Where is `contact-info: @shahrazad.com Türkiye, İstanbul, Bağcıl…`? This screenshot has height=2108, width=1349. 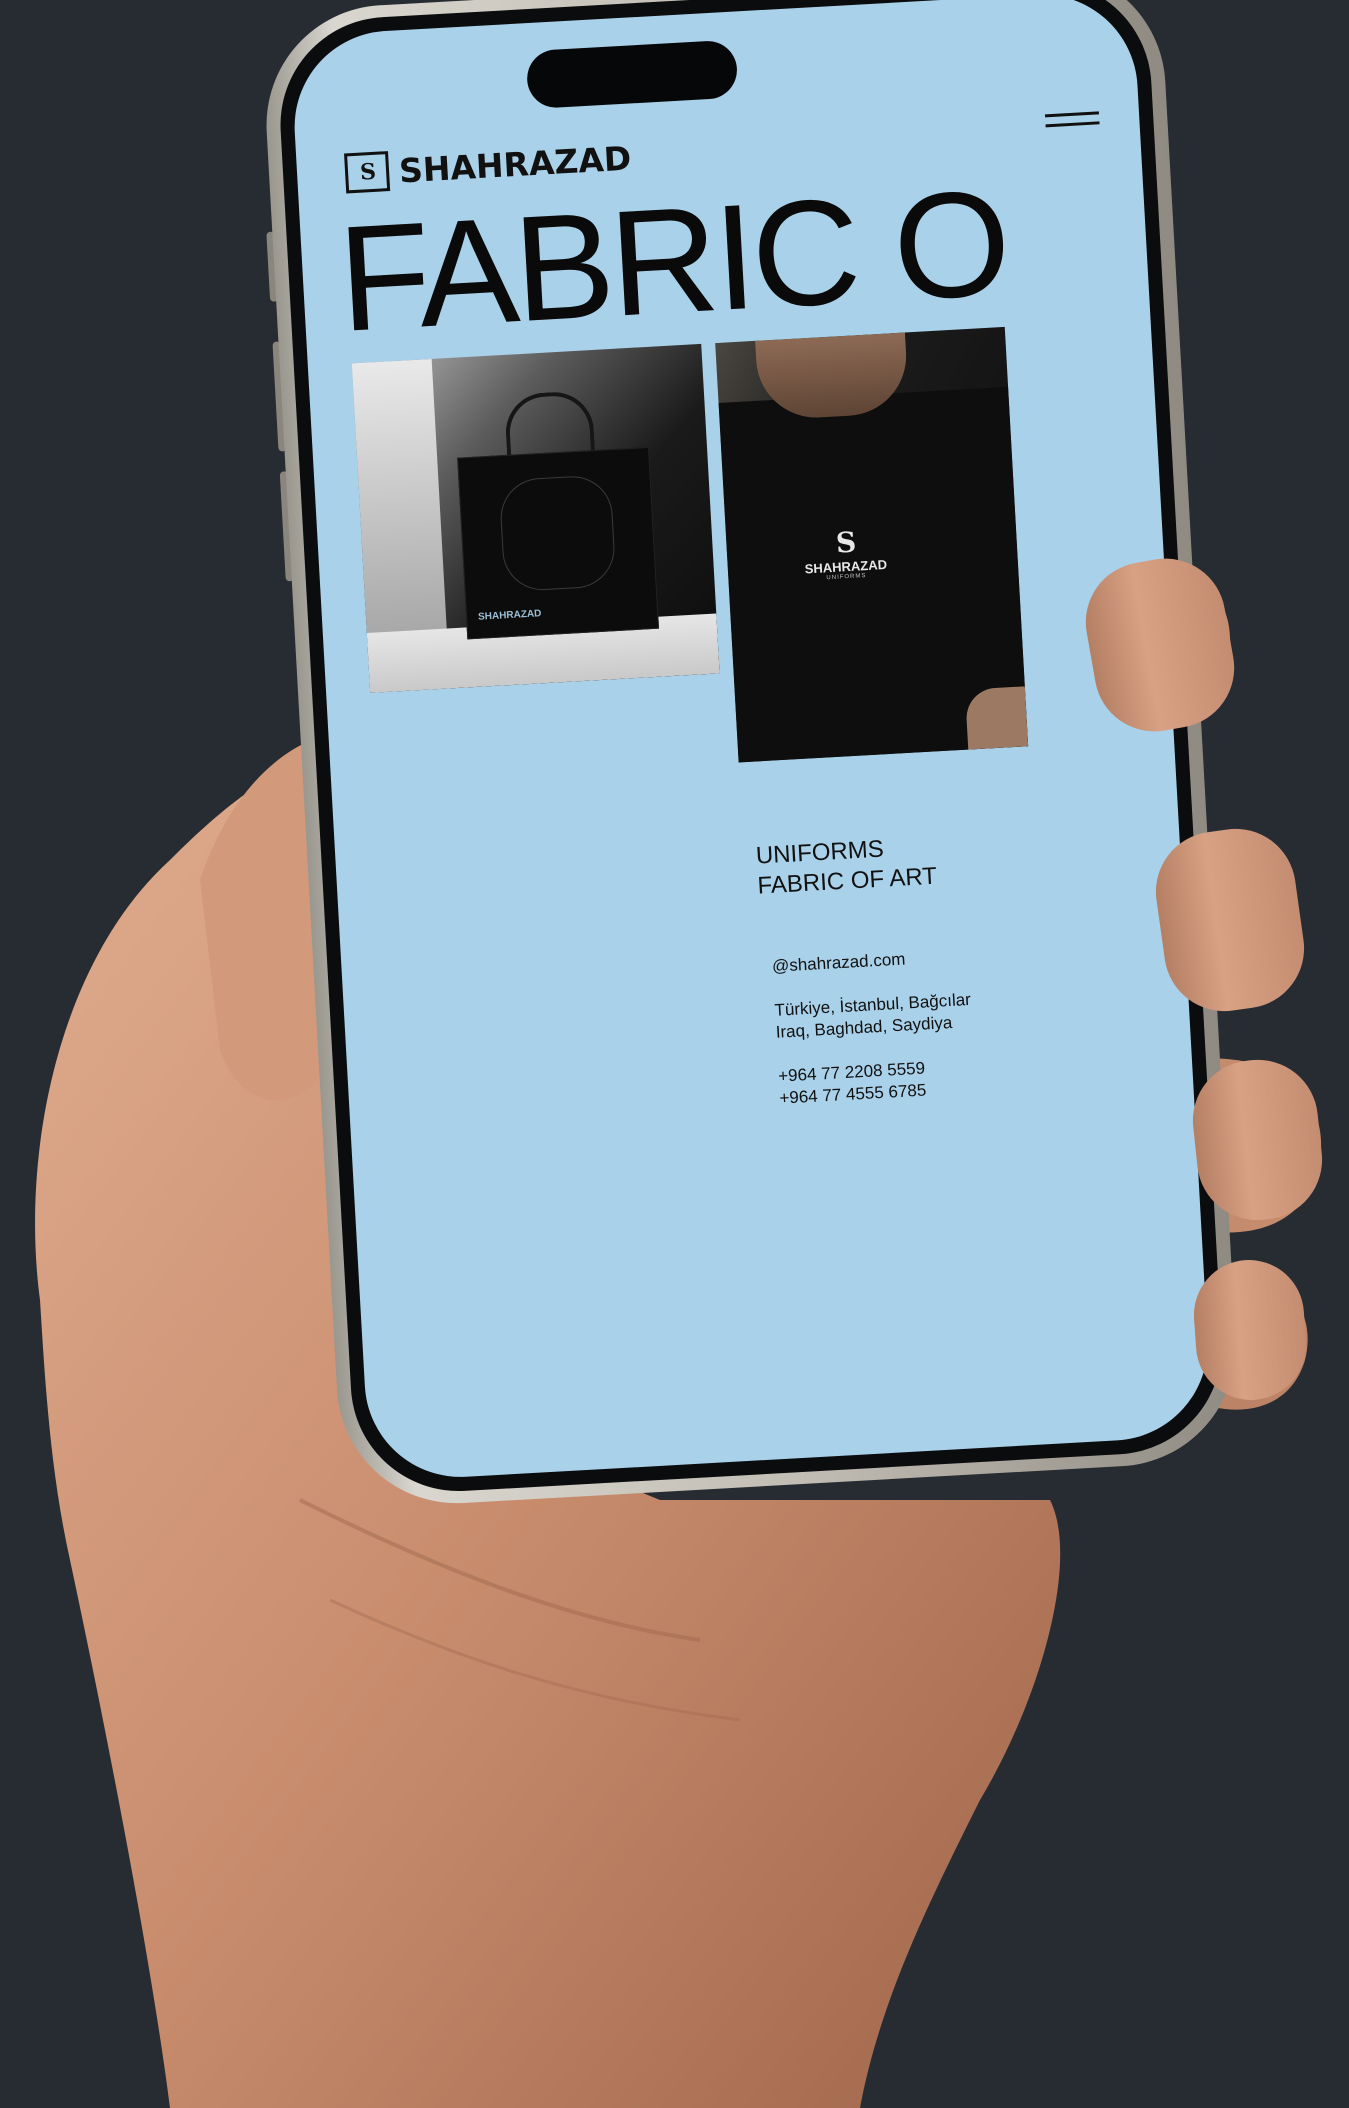
contact-info: @shahrazad.com Türkiye, İstanbul, Bağcıl… is located at coordinates (873, 1027).